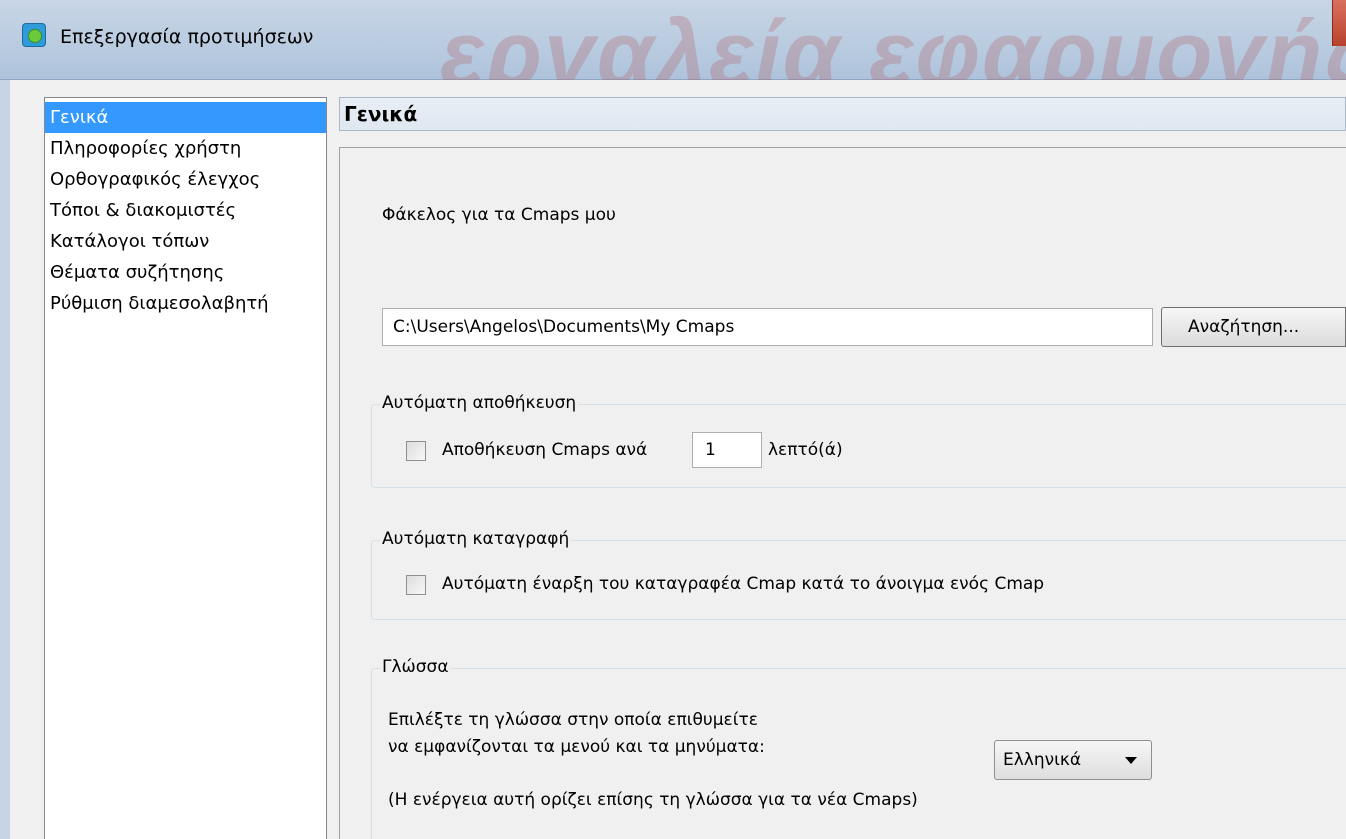  I want to click on folder-label: Φάκελος για τα Cmaps μου, so click(499, 215).